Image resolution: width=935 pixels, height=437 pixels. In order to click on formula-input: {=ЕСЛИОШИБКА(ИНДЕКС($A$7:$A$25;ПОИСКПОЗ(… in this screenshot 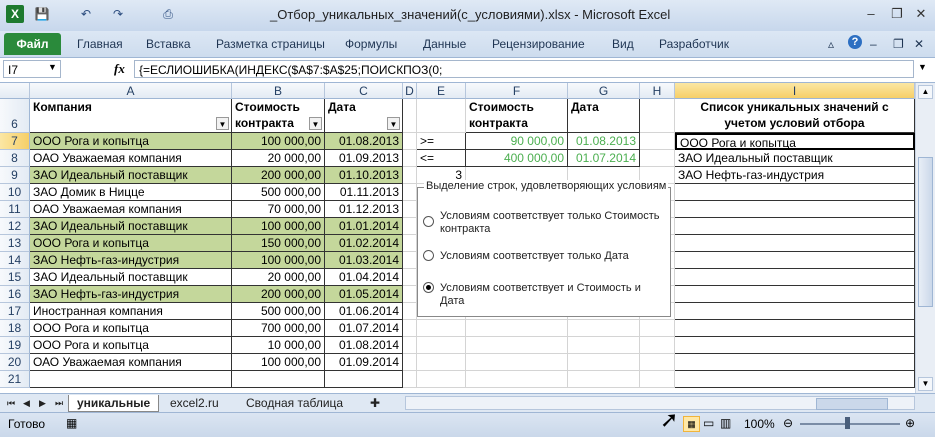, I will do `click(524, 69)`.